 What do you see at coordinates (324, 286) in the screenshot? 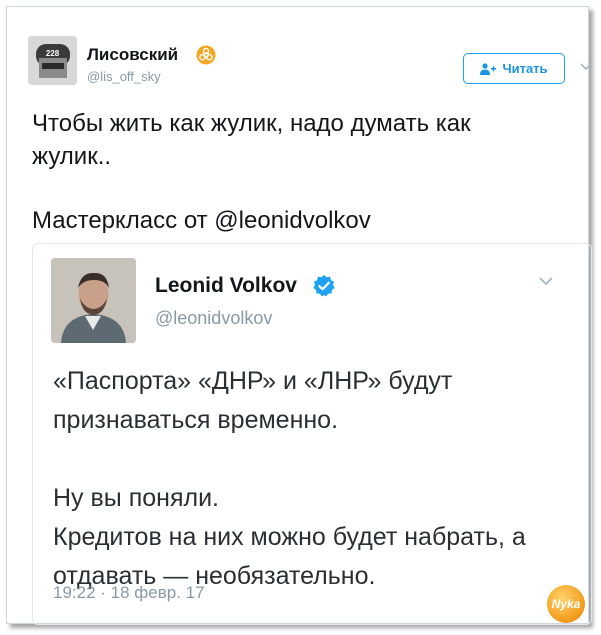
I see `verified-icon` at bounding box center [324, 286].